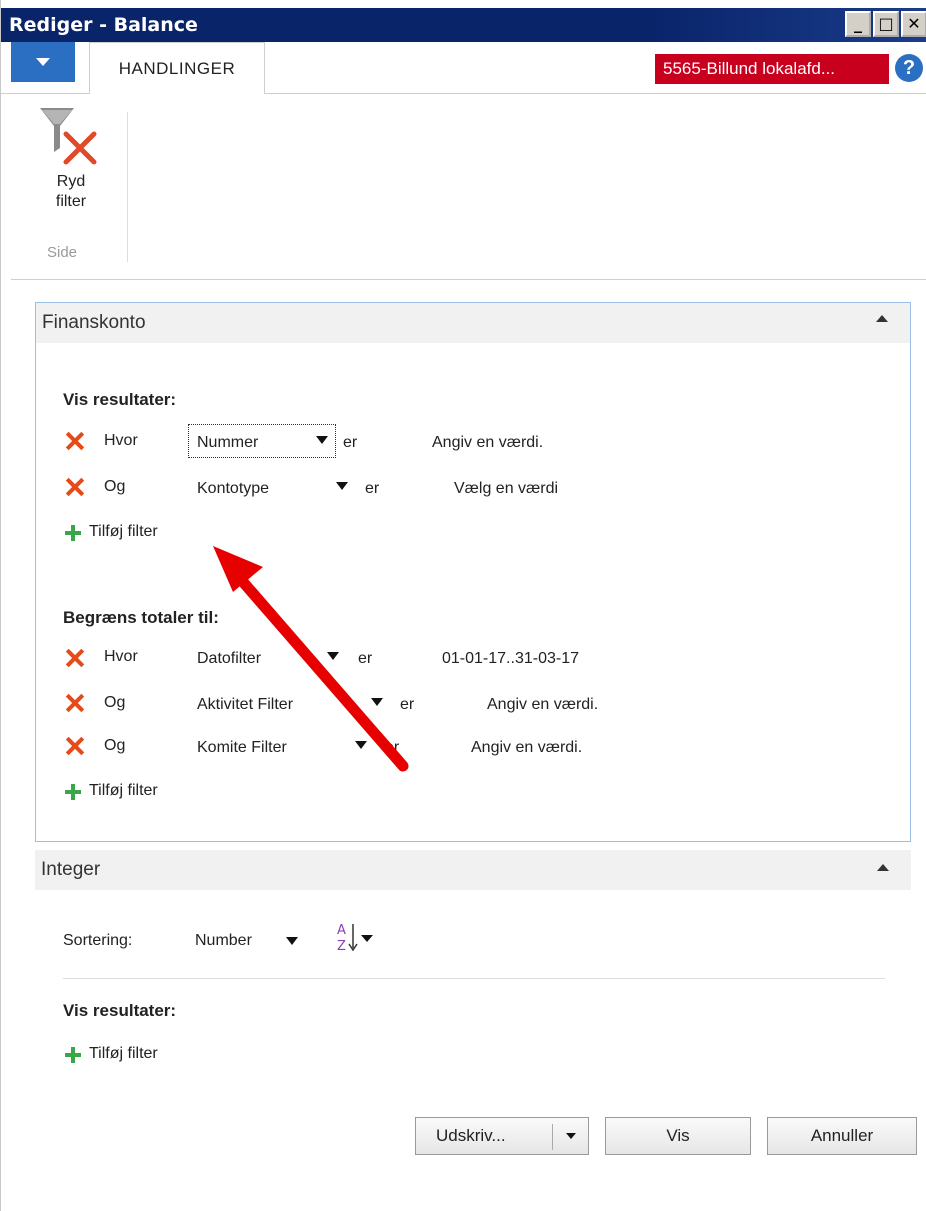 This screenshot has width=926, height=1211. Describe the element at coordinates (141, 617) in the screenshot. I see `limit-totals-title: Begræns totaler til:` at that location.